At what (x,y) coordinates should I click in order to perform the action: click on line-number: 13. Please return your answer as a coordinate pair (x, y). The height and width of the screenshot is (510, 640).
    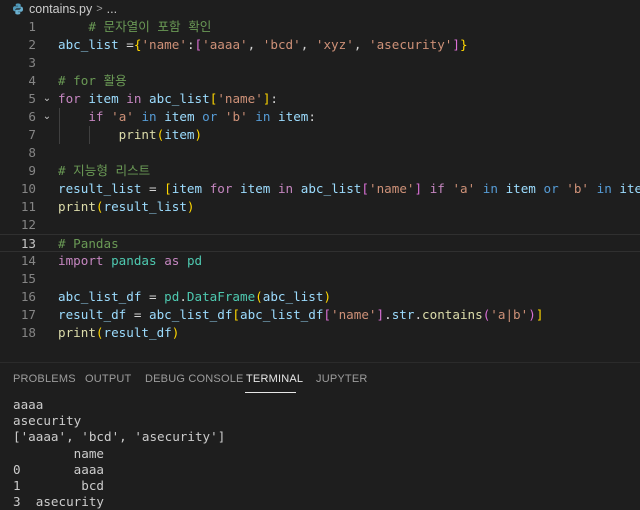
    Looking at the image, I should click on (28, 243).